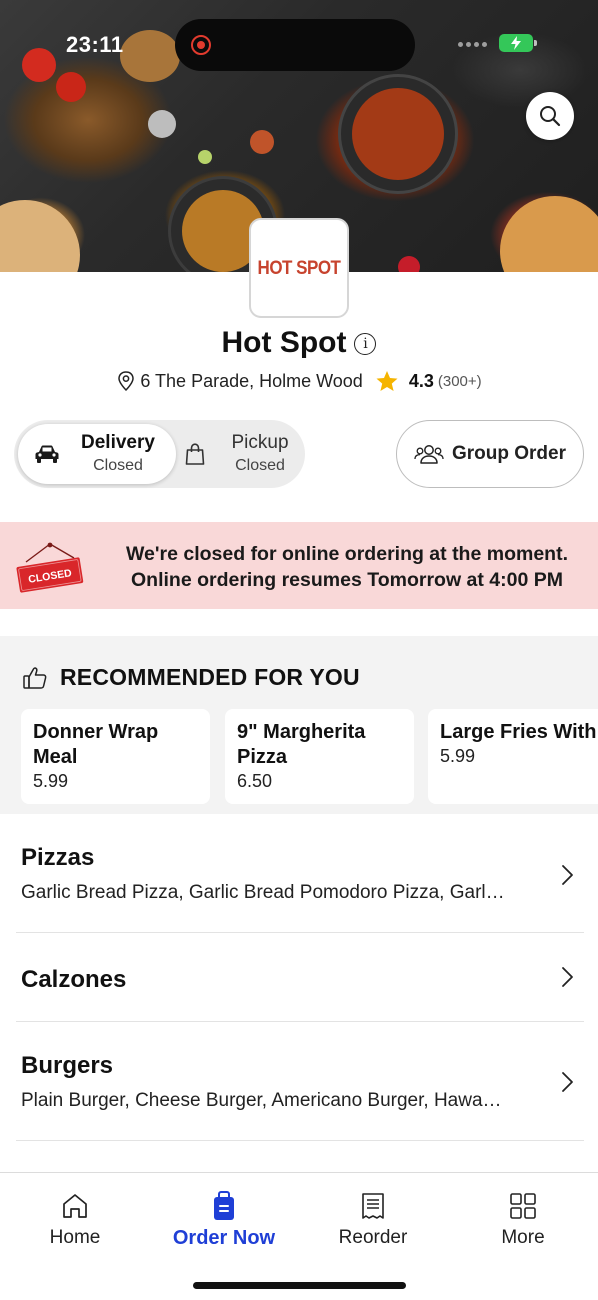 Image resolution: width=598 pixels, height=1300 pixels. Describe the element at coordinates (118, 442) in the screenshot. I see `delivery-label: Delivery` at that location.